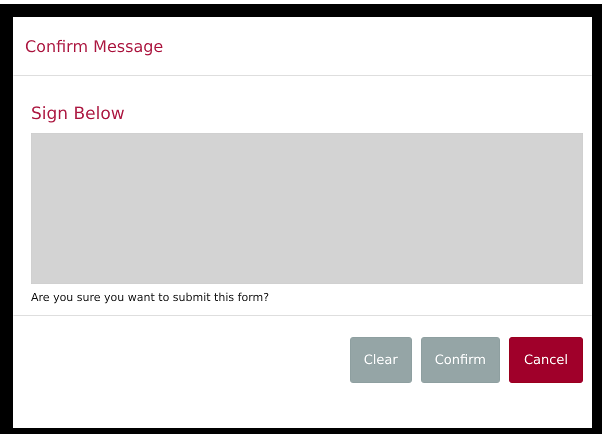 The image size is (602, 434). I want to click on dialog-title: Confirm Message, so click(94, 46).